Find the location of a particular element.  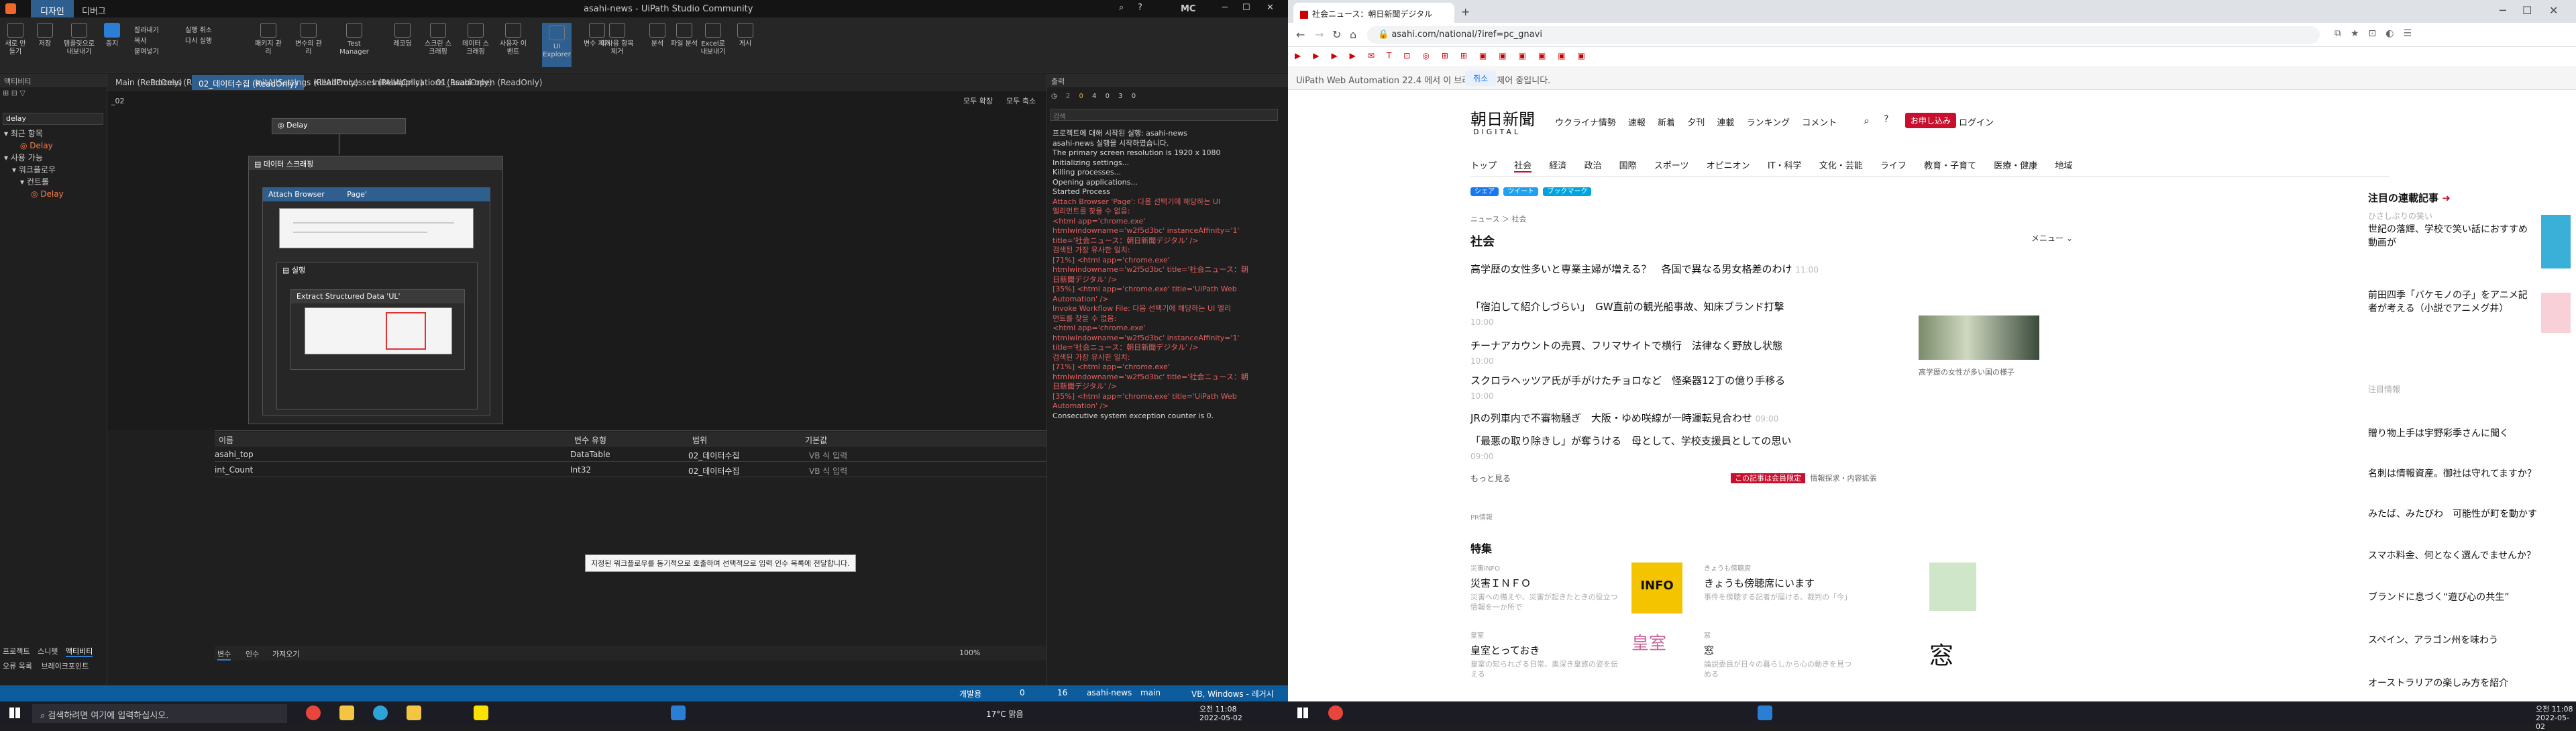

stop-button: 중지 is located at coordinates (112, 35).